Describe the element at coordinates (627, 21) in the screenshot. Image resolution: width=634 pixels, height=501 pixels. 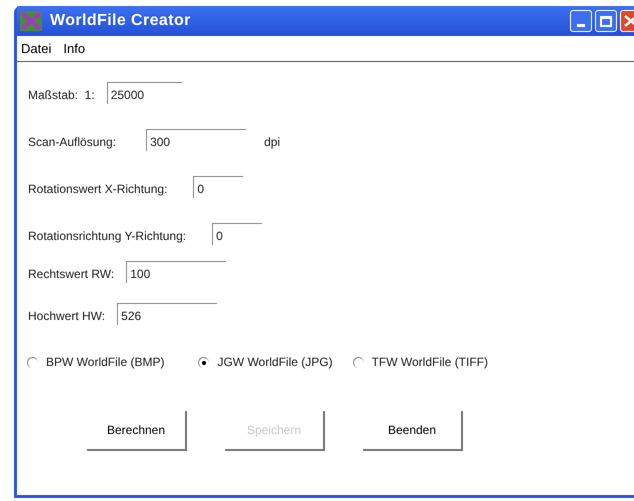
I see `close-button` at that location.